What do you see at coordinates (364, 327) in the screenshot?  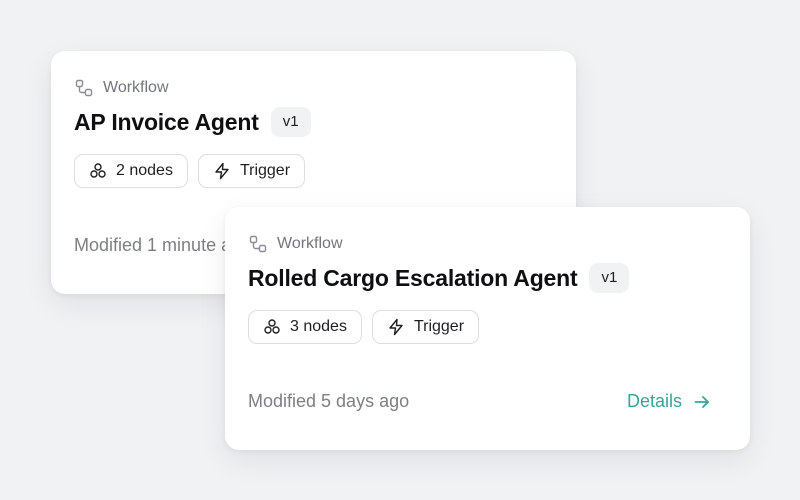 I see `workflow-chips: 3 nodes Trigger` at bounding box center [364, 327].